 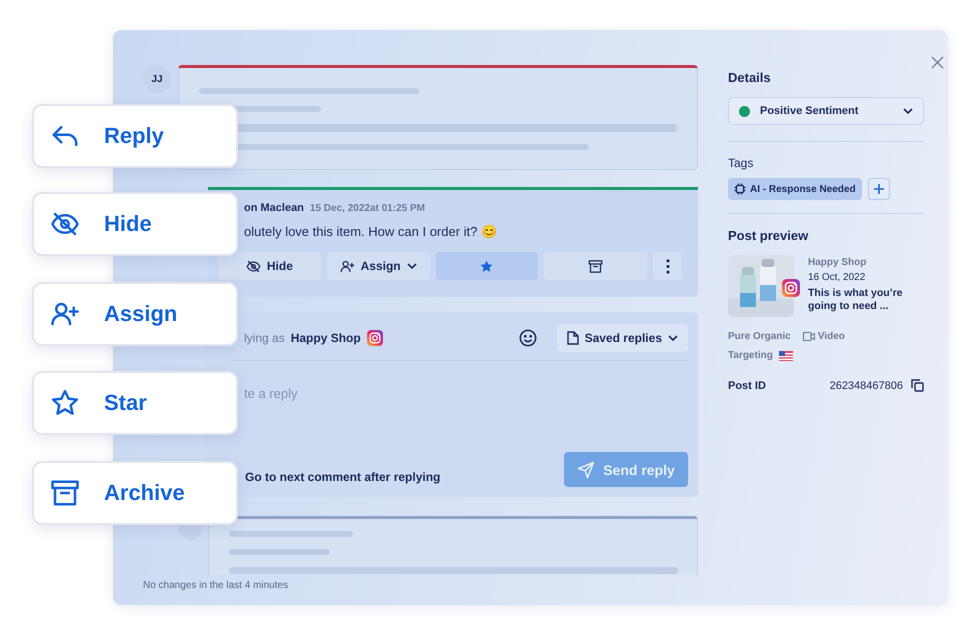 I want to click on post-id: 262348467806, so click(x=866, y=386).